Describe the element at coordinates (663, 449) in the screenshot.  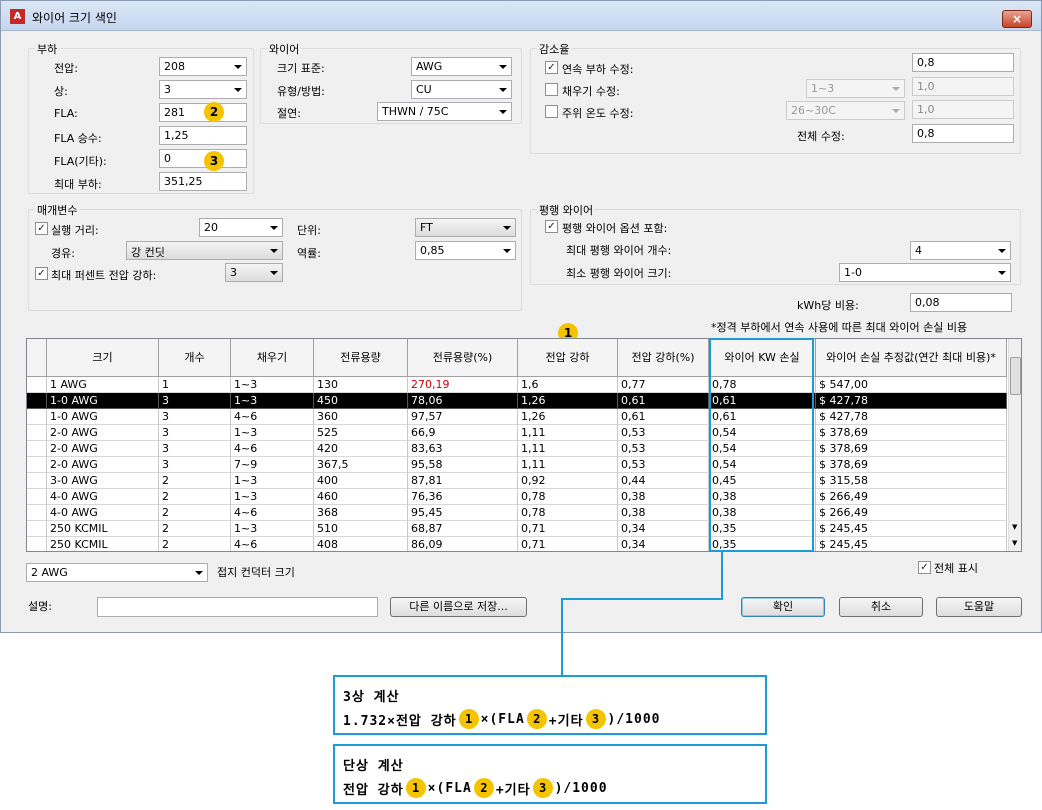
I see `table-cell: 0,53` at that location.